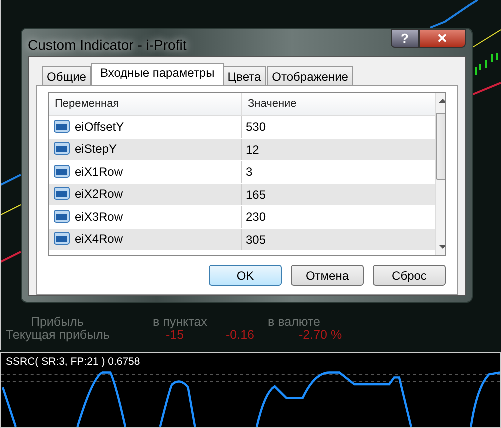 Image resolution: width=501 pixels, height=428 pixels. I want to click on close-button: ✕, so click(442, 38).